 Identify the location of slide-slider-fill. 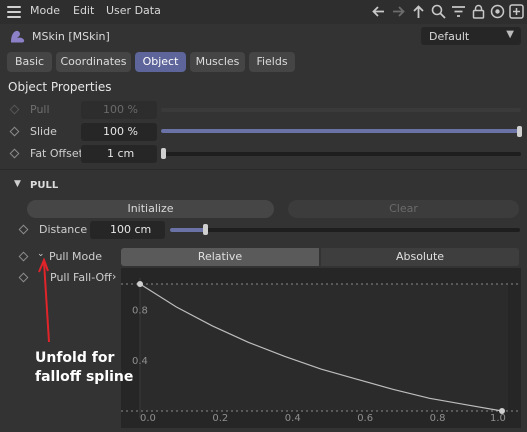
(341, 131).